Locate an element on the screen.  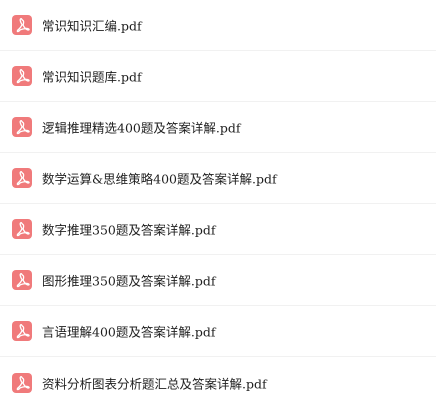
file-name: 数字推理350题及答案详解.pdf is located at coordinates (129, 230).